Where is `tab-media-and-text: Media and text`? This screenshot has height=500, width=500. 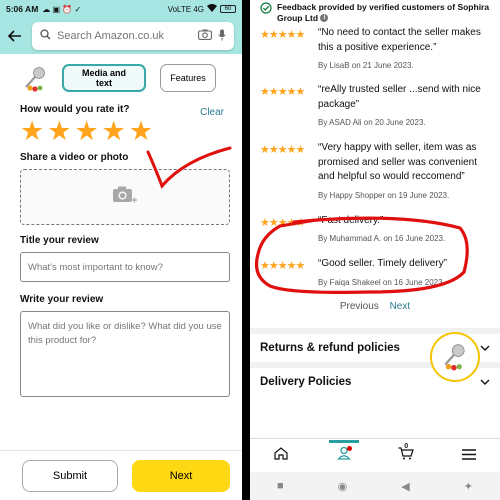
tab-media-and-text: Media and text is located at coordinates (104, 78).